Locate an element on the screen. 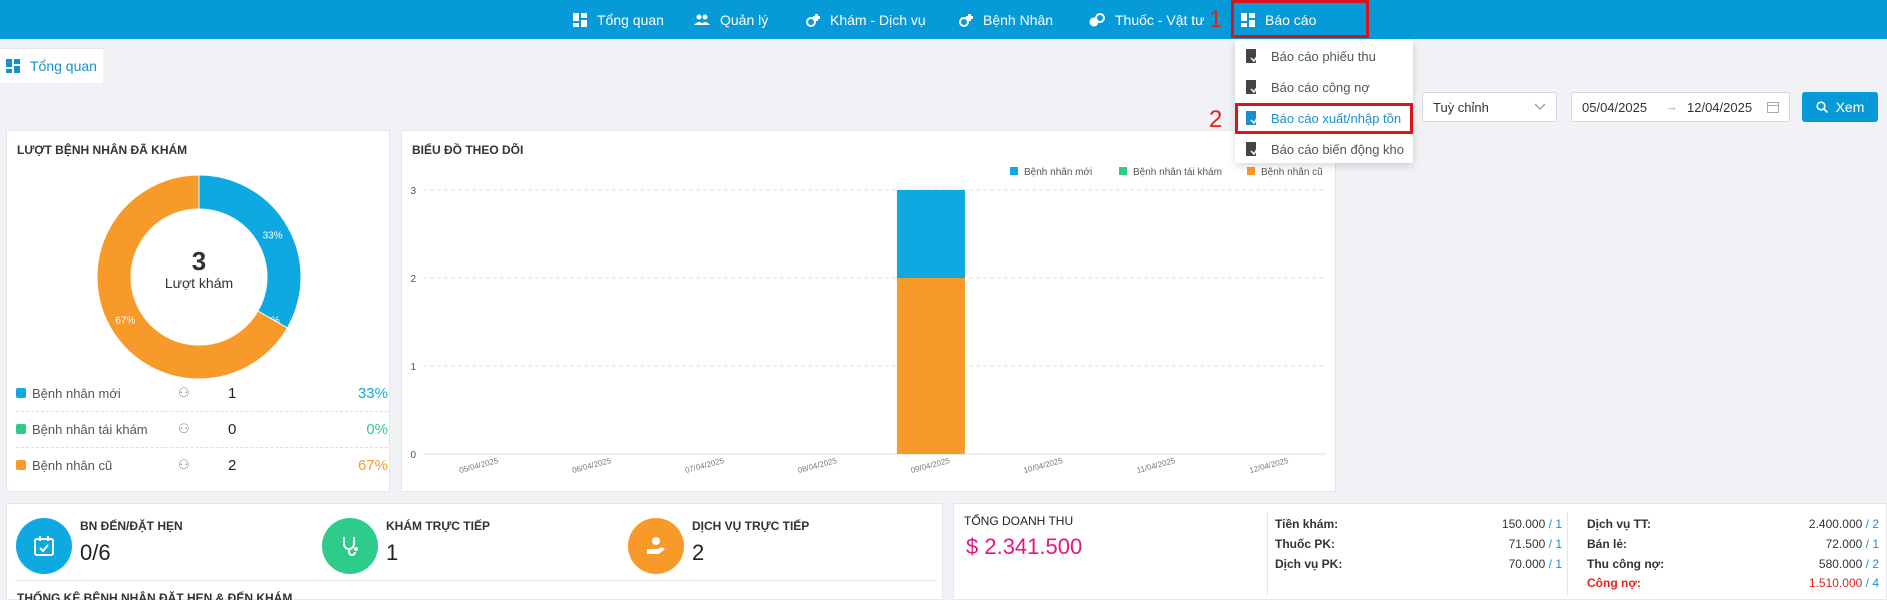 This screenshot has width=1887, height=600. donut-total: 3 is located at coordinates (199, 261).